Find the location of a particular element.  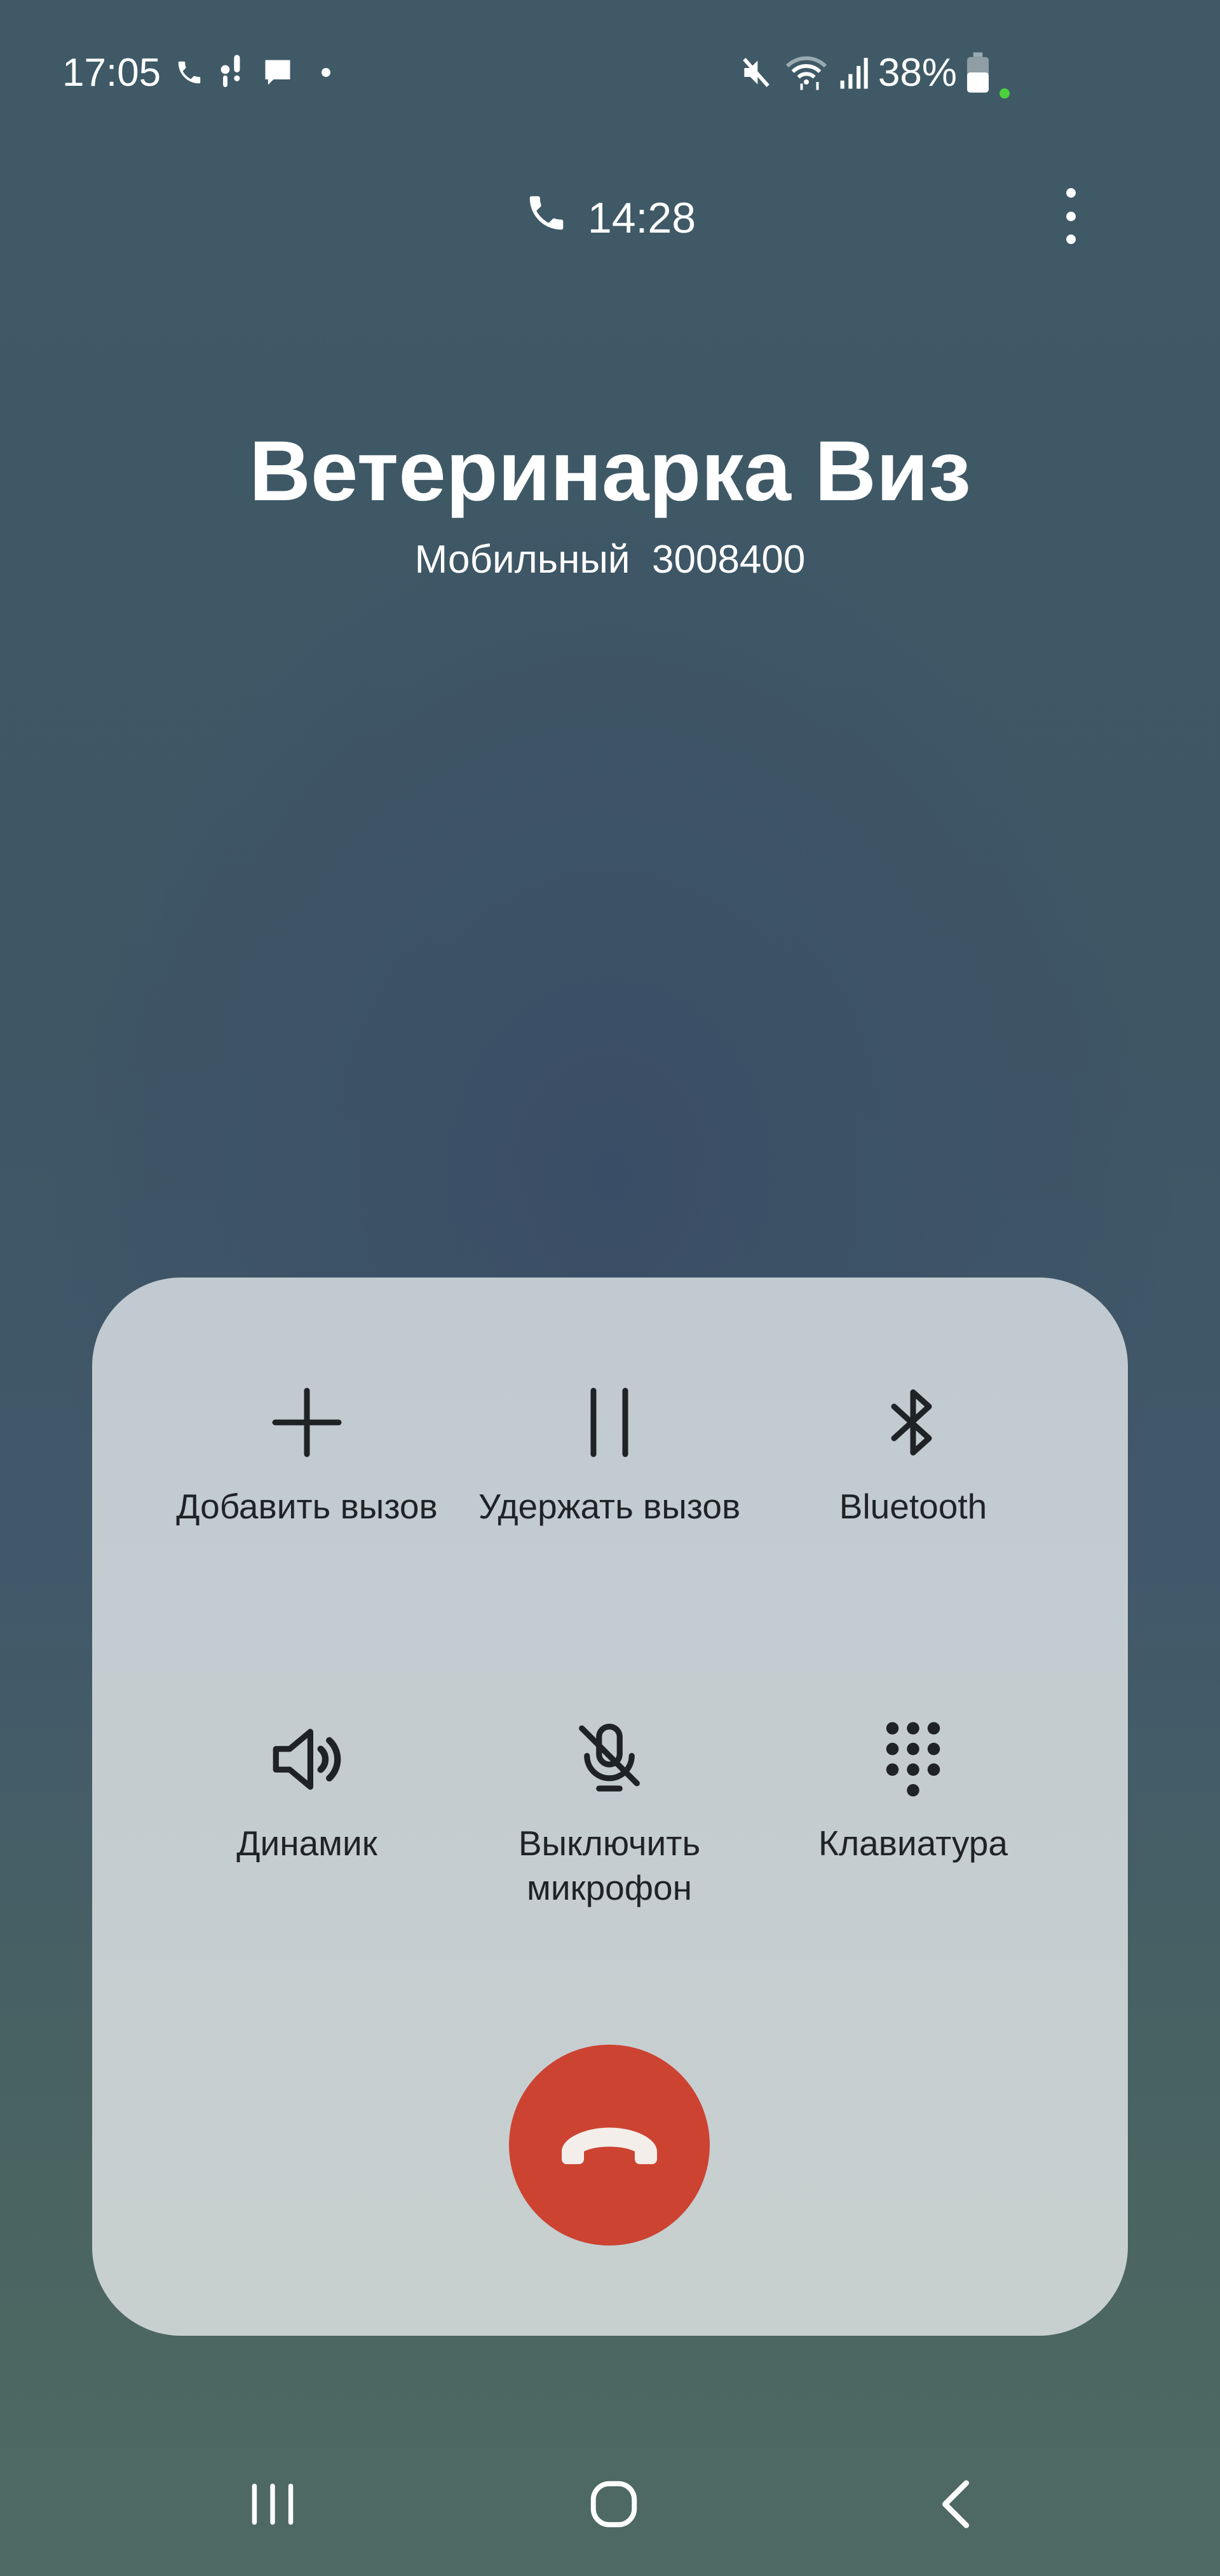

end-call-button is located at coordinates (609, 2145).